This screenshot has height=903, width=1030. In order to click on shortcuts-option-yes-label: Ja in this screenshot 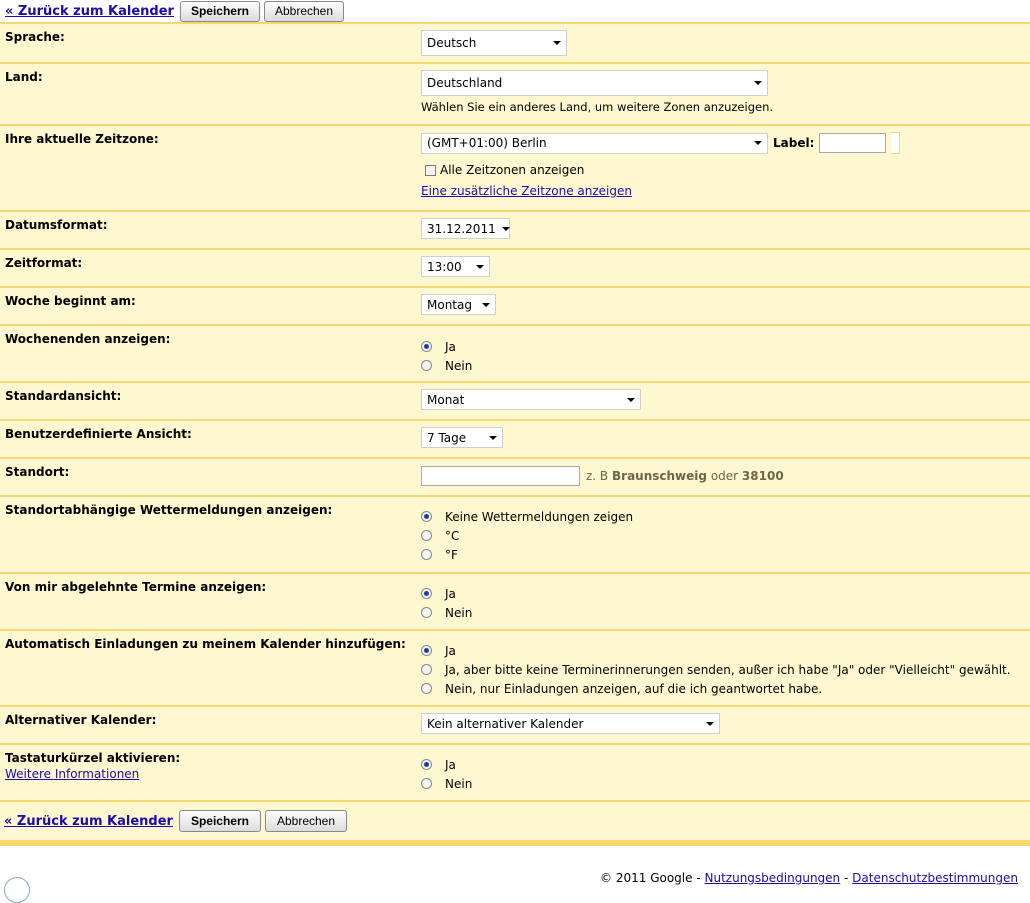, I will do `click(450, 764)`.